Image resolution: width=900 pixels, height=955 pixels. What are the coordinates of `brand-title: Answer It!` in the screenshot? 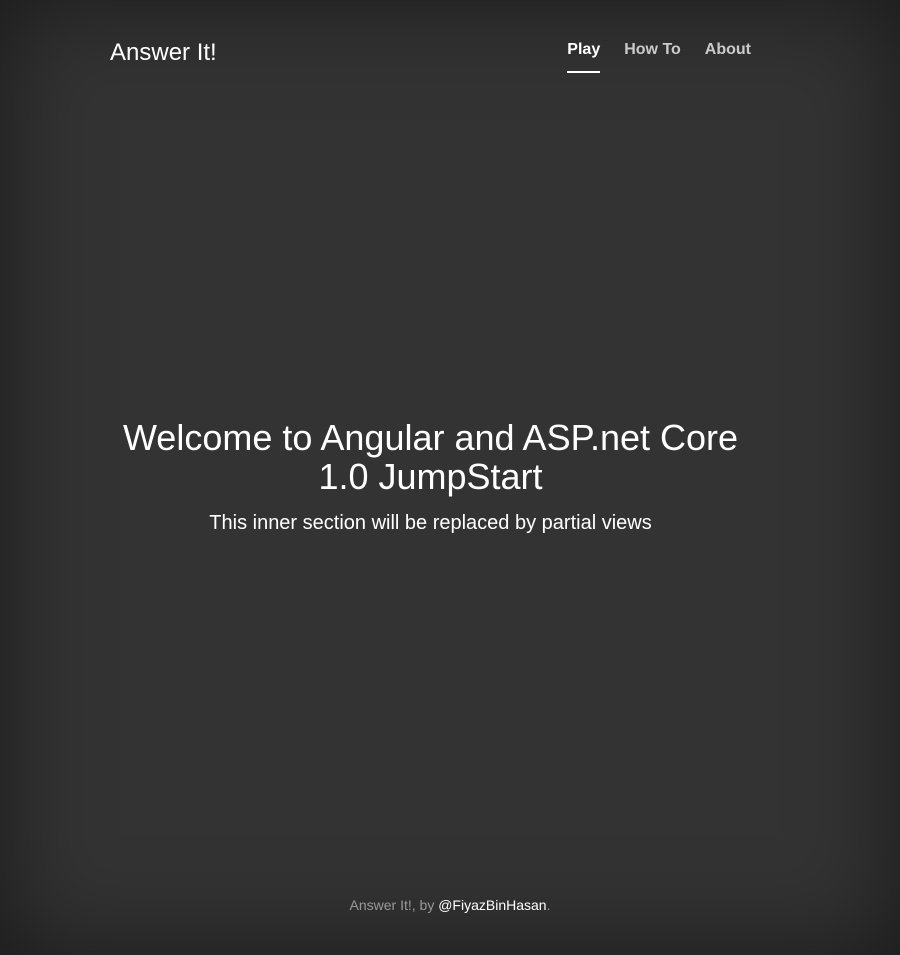 It's located at (163, 52).